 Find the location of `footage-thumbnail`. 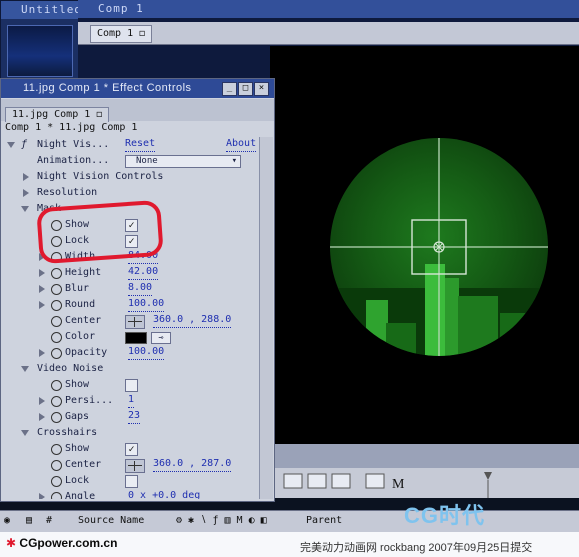

footage-thumbnail is located at coordinates (40, 51).